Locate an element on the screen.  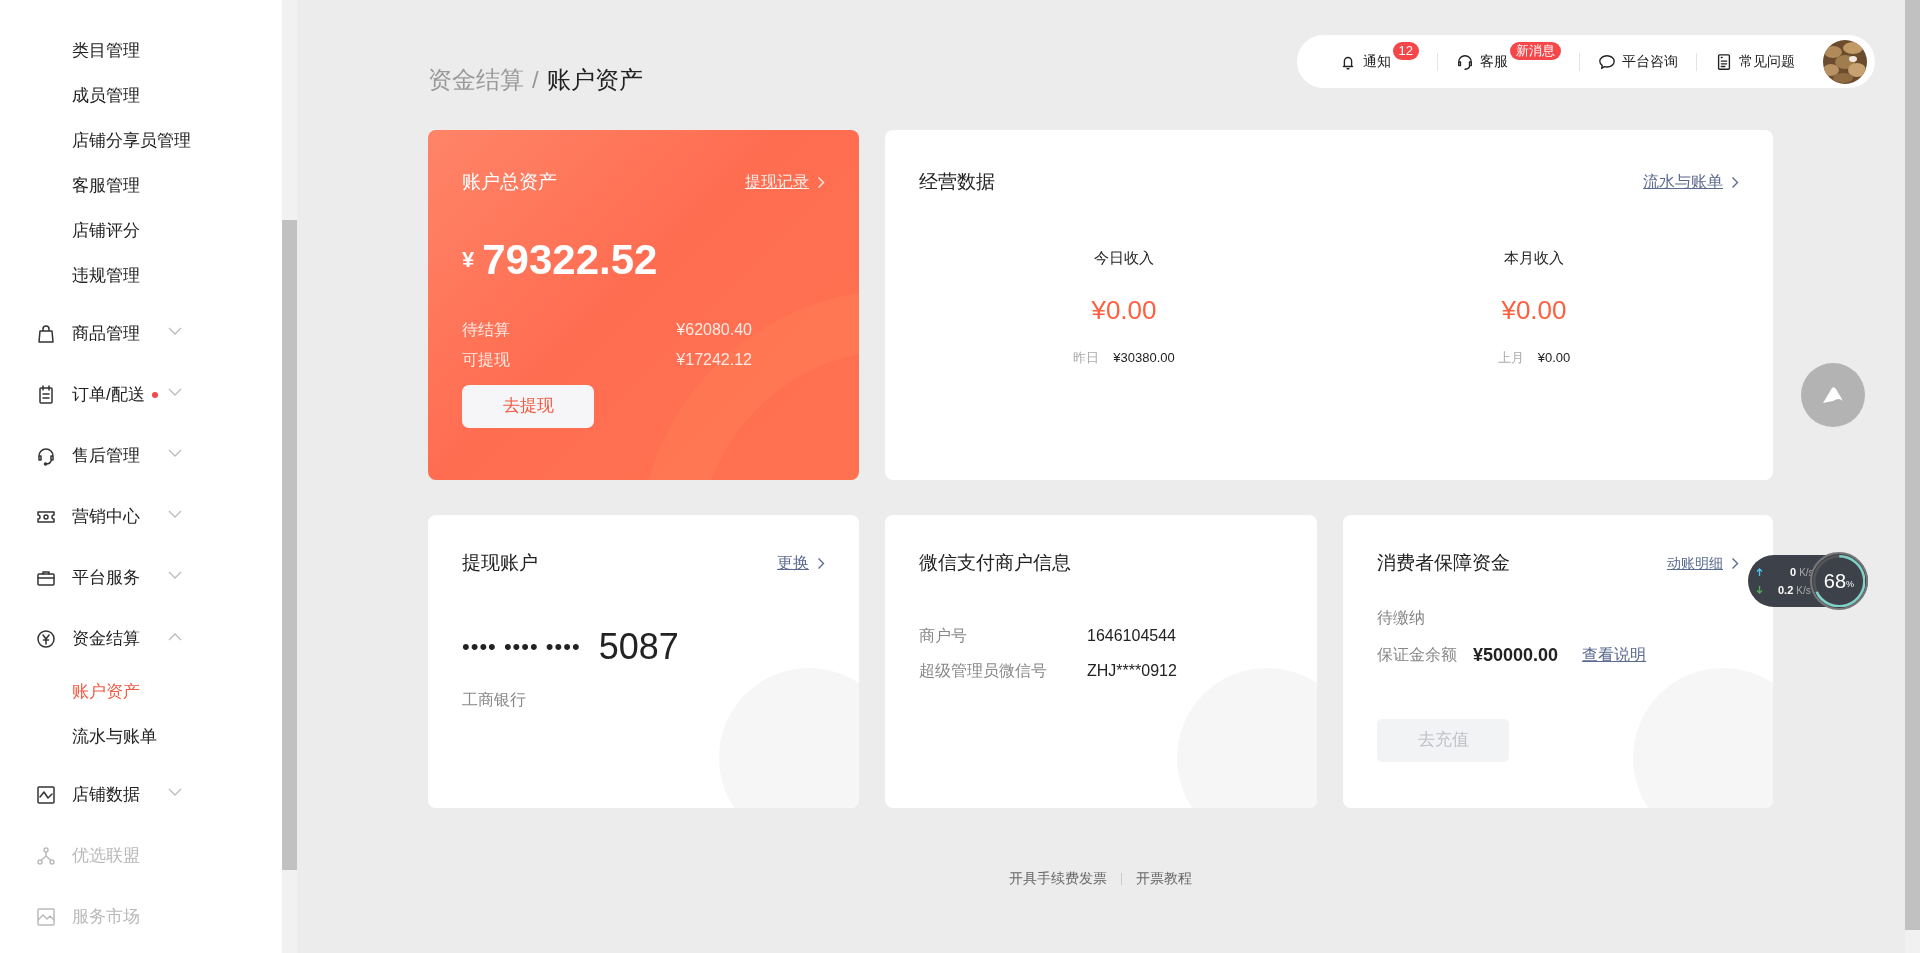
card-title: 微信支付商户信息 is located at coordinates (995, 563).